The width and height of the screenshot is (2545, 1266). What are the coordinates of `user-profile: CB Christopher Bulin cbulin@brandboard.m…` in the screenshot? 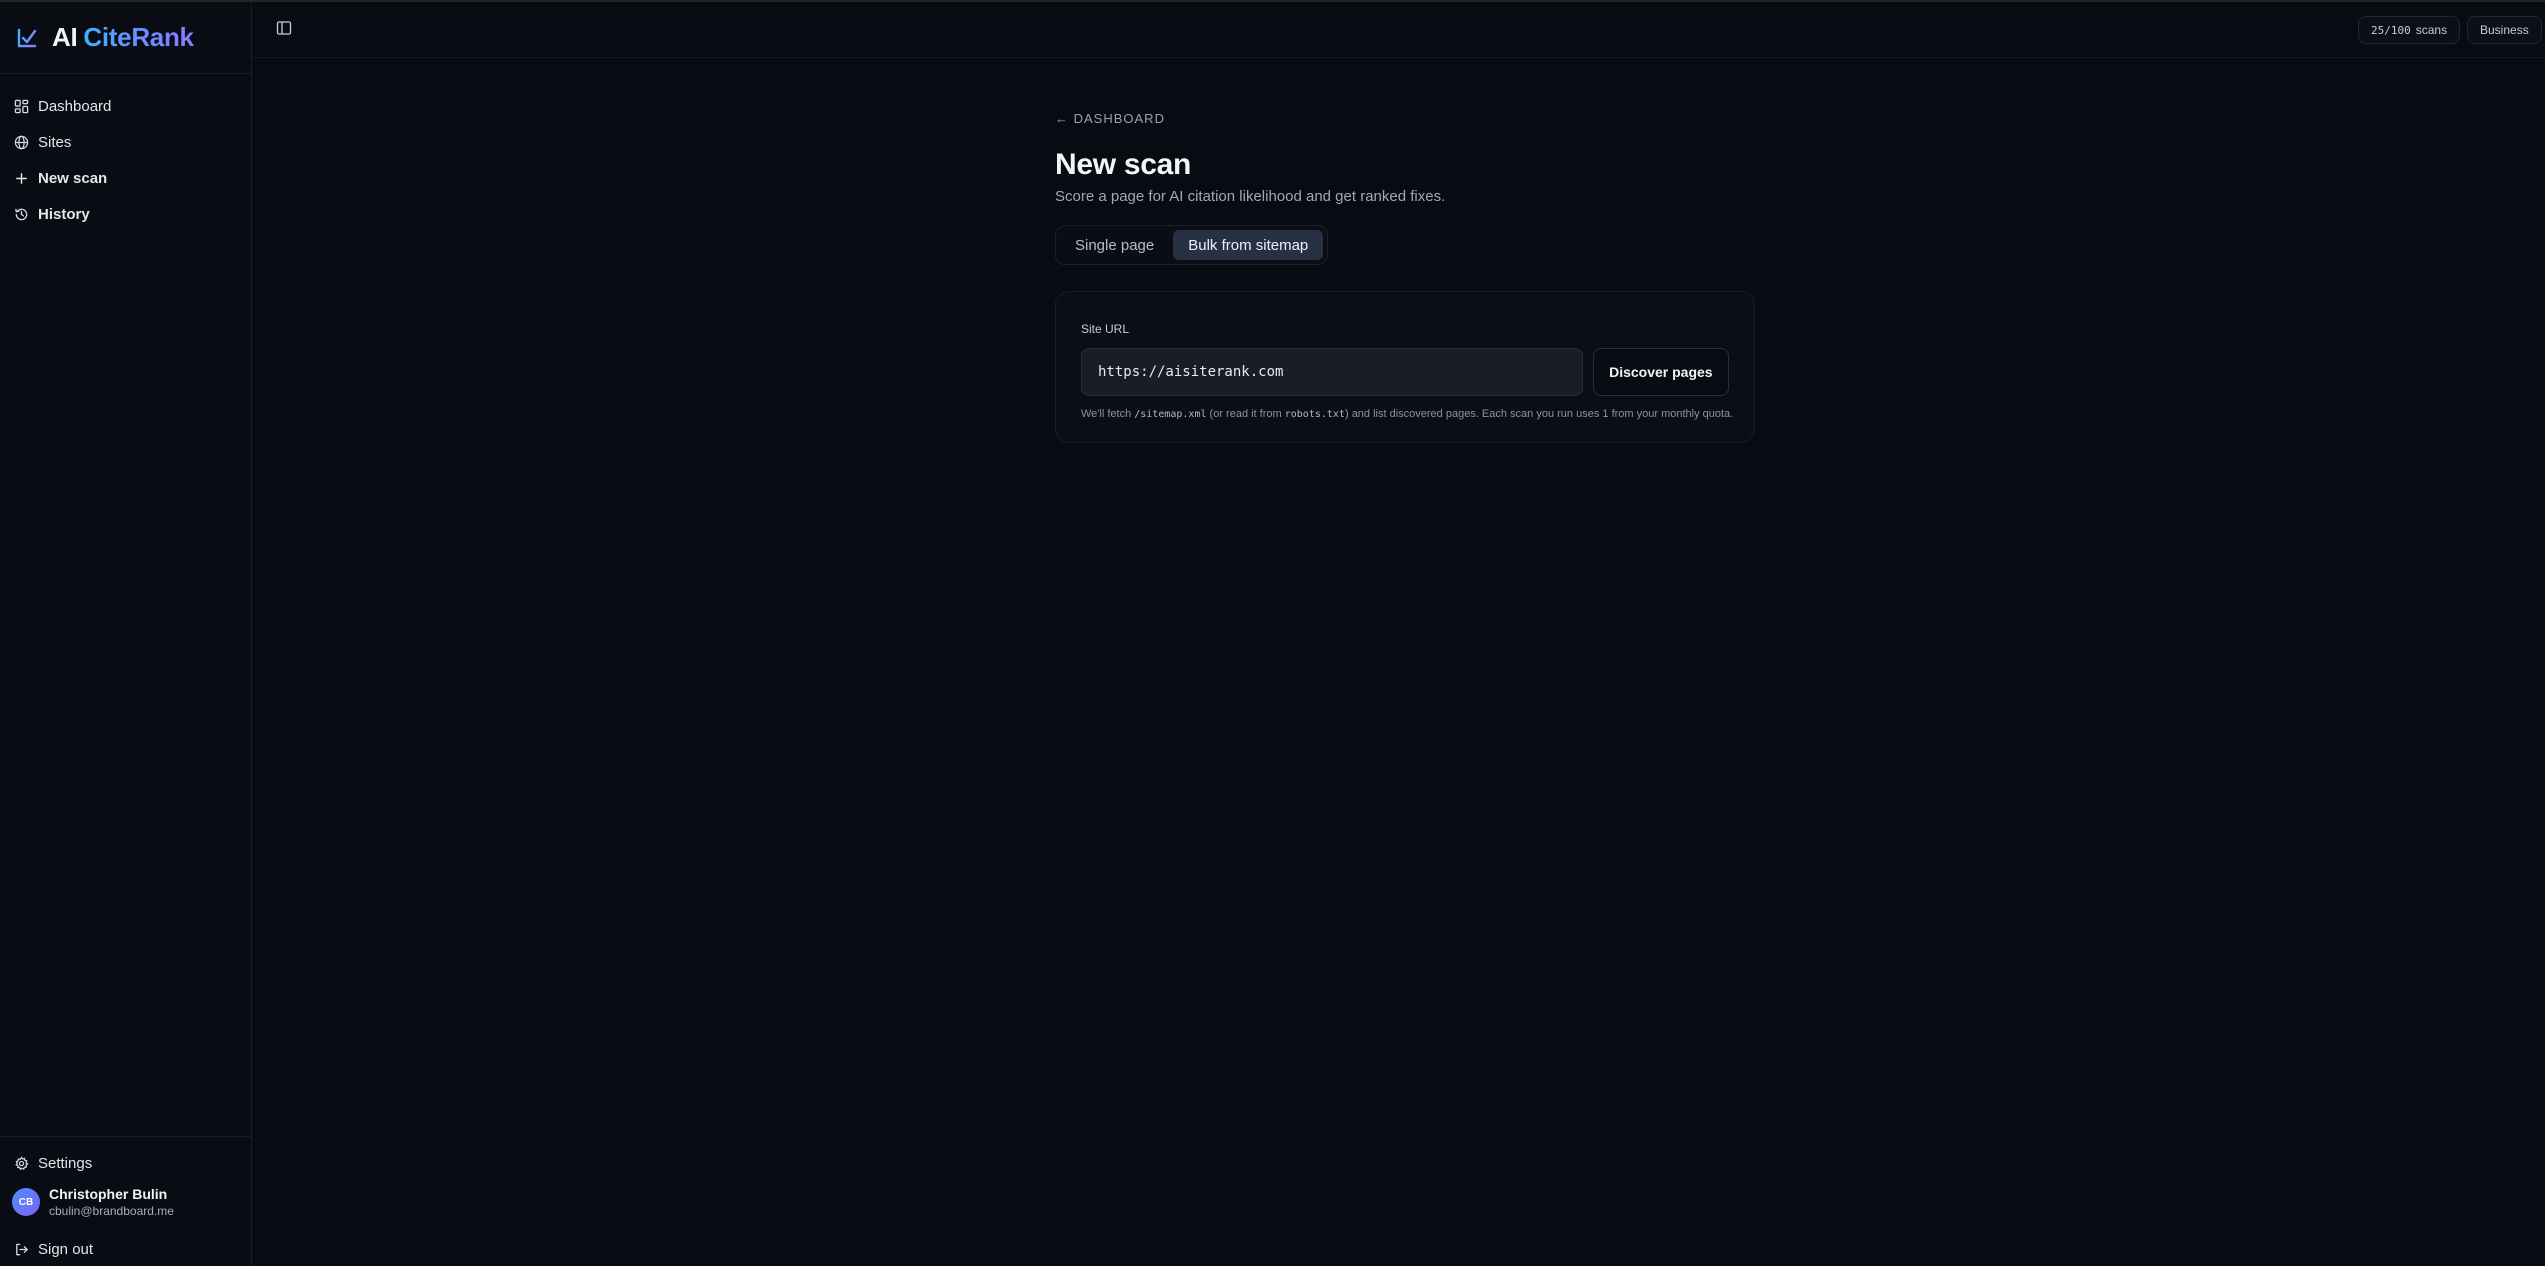 It's located at (93, 1202).